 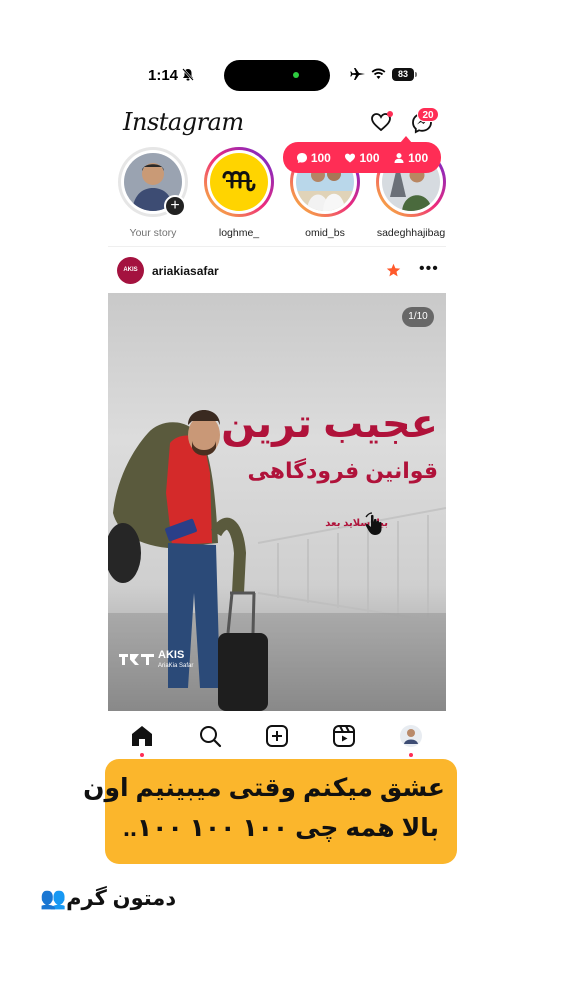 I want to click on followers-count-item: 100, so click(x=410, y=158).